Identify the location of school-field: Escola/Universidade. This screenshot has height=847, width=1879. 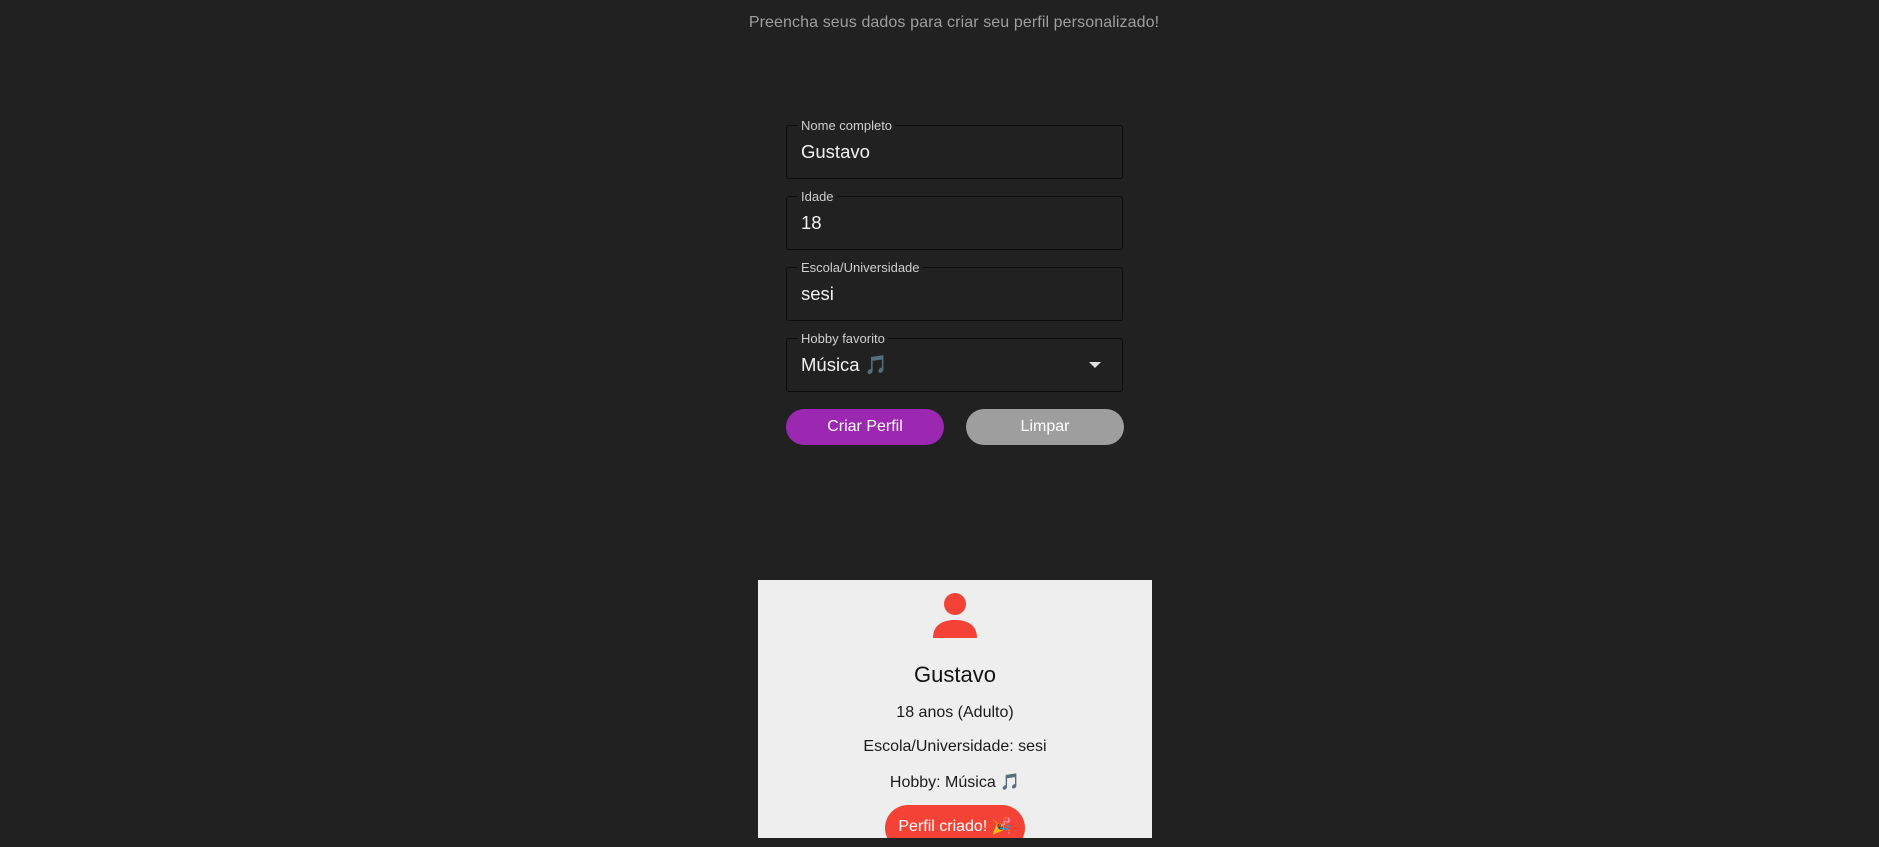
(954, 290).